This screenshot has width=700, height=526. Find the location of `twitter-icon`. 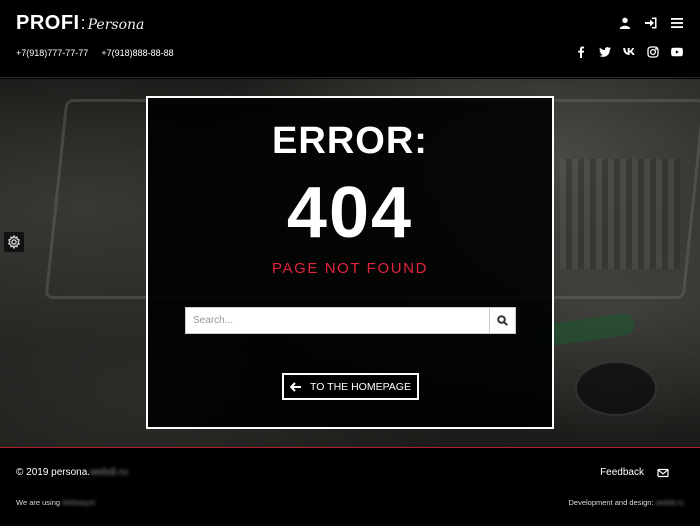

twitter-icon is located at coordinates (605, 52).